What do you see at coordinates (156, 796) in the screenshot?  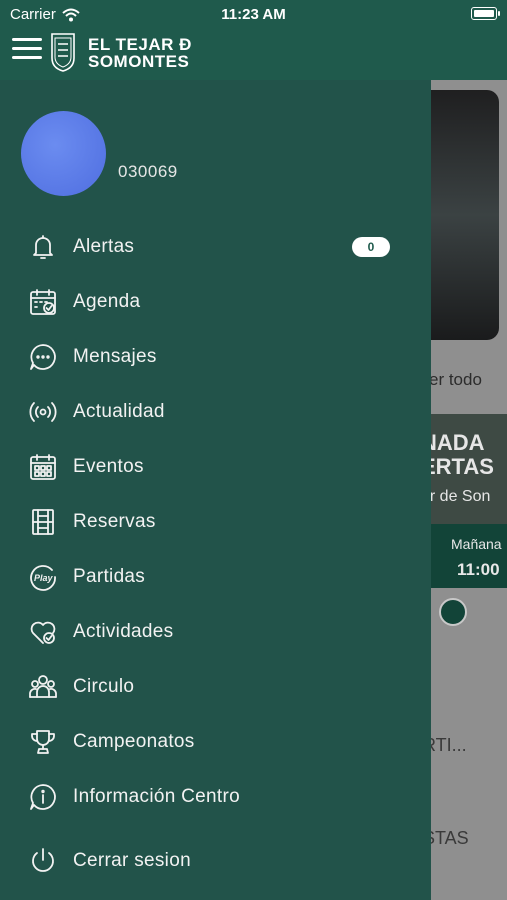 I see `menu-label: Información Centro` at bounding box center [156, 796].